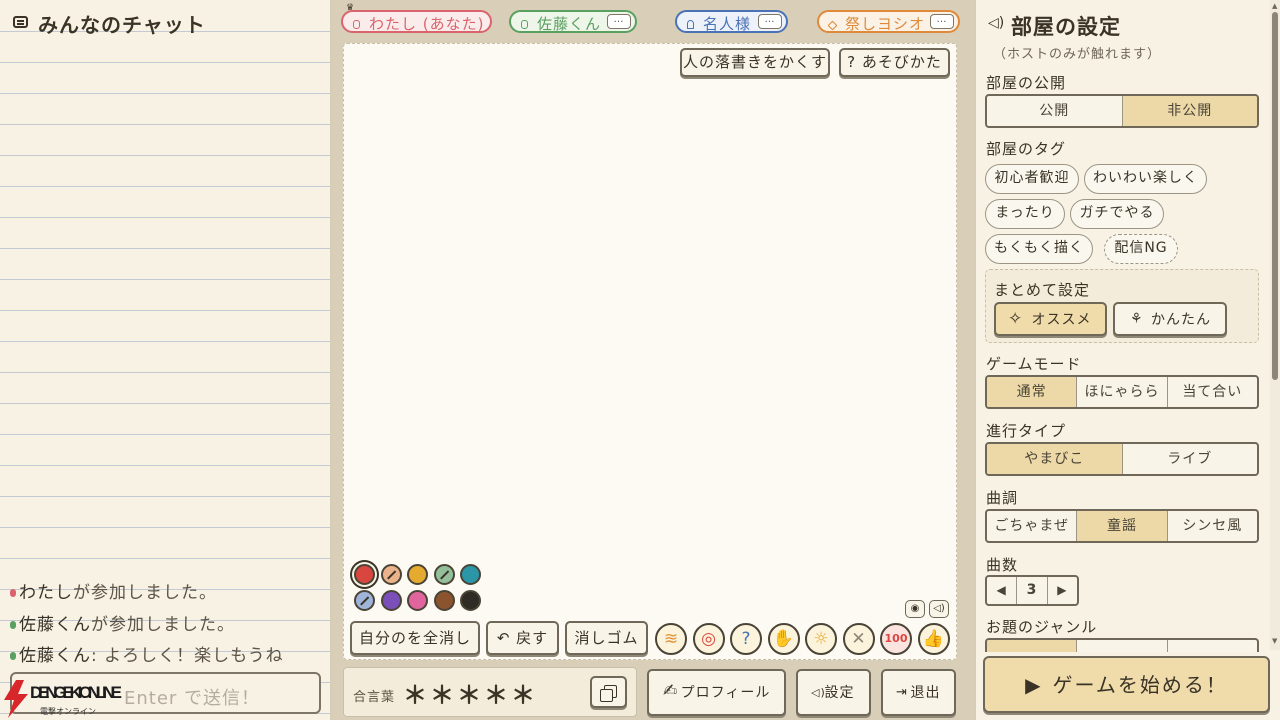 This screenshot has width=1280, height=720. Describe the element at coordinates (1034, 685) in the screenshot. I see `play-icon: ▶` at that location.